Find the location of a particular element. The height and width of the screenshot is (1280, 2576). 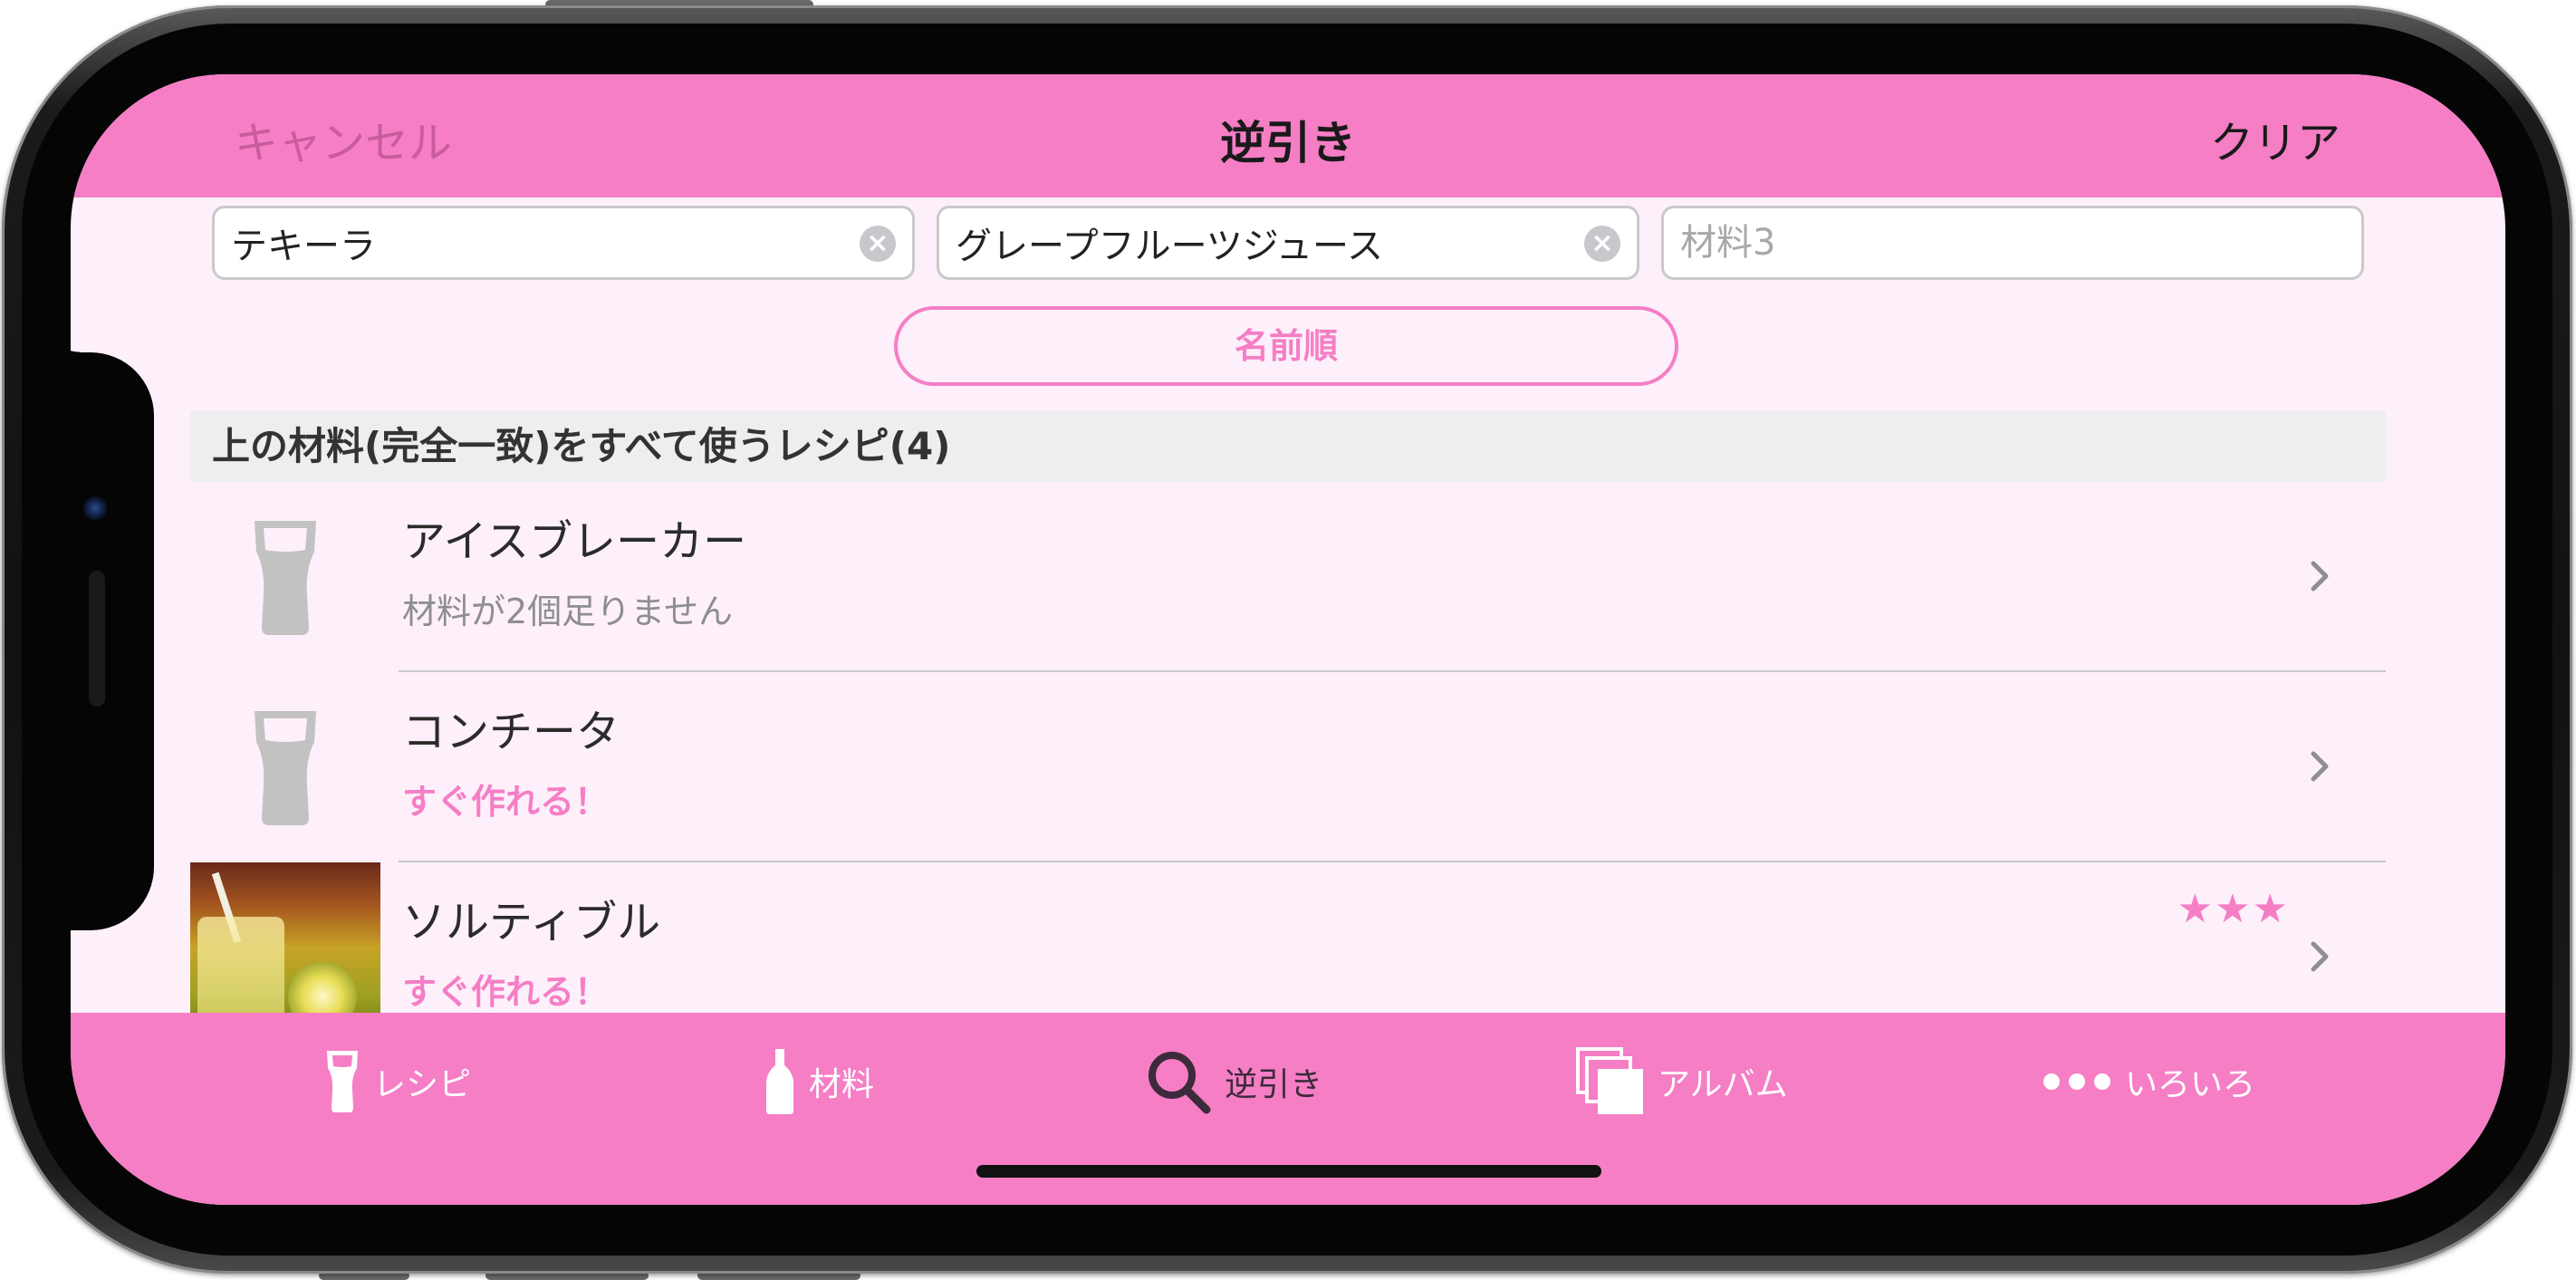

earpiece-speaker is located at coordinates (97, 639).